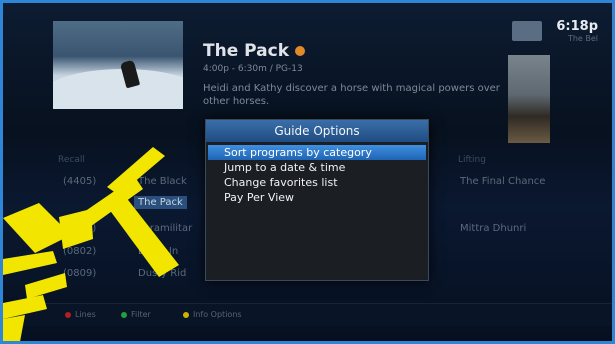 This screenshot has width=615, height=344. Describe the element at coordinates (80, 251) in the screenshot. I see `channel-number: (0802)` at that location.